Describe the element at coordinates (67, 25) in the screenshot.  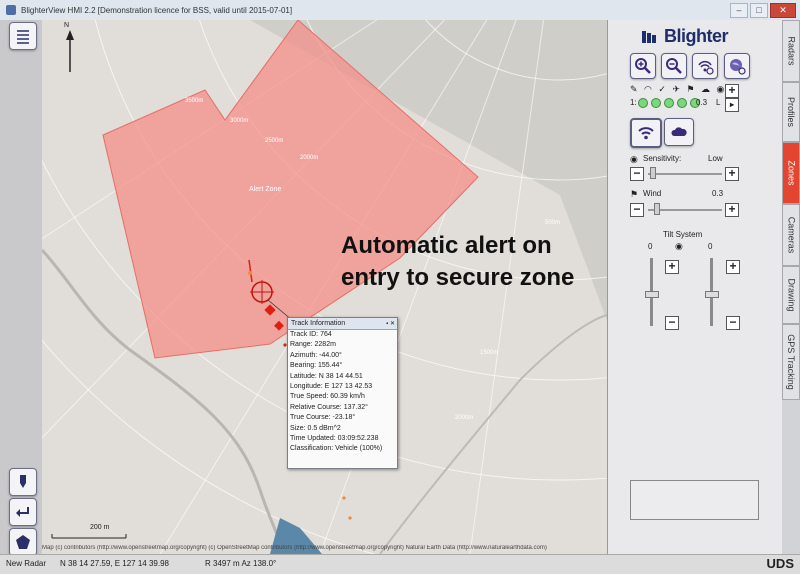
I see `north-label: N` at that location.